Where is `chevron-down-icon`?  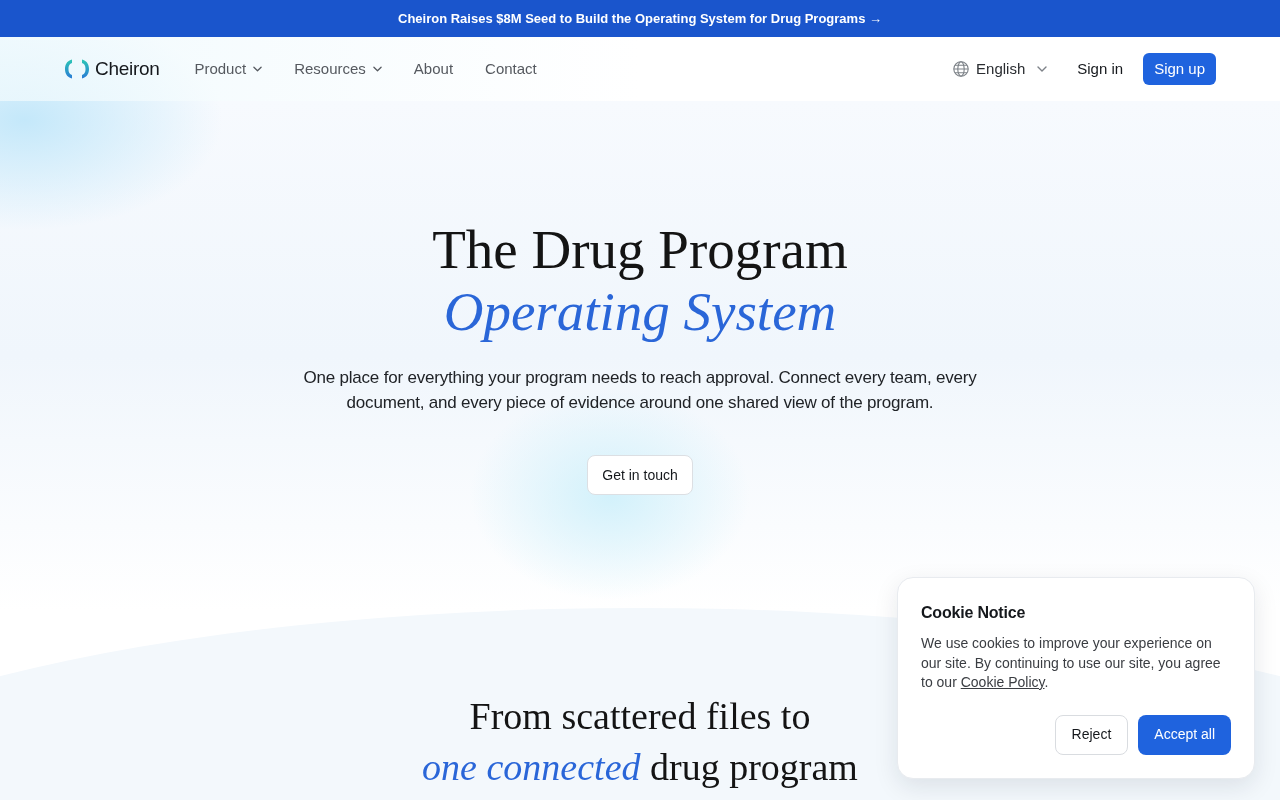 chevron-down-icon is located at coordinates (1042, 69).